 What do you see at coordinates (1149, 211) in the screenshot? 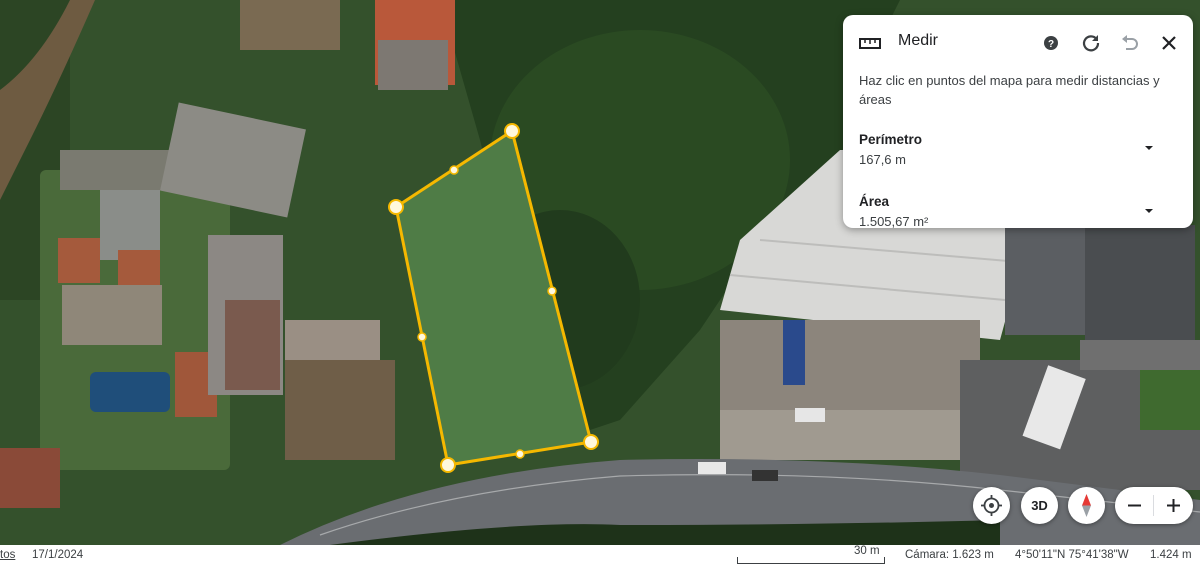
I see `area-chevron-down-icon` at bounding box center [1149, 211].